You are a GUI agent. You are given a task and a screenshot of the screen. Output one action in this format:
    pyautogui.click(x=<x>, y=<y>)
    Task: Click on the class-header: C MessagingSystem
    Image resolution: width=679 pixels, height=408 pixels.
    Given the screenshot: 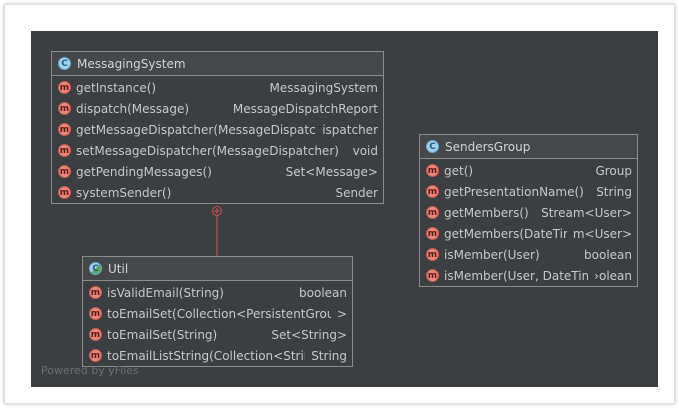 What is the action you would take?
    pyautogui.click(x=217, y=64)
    